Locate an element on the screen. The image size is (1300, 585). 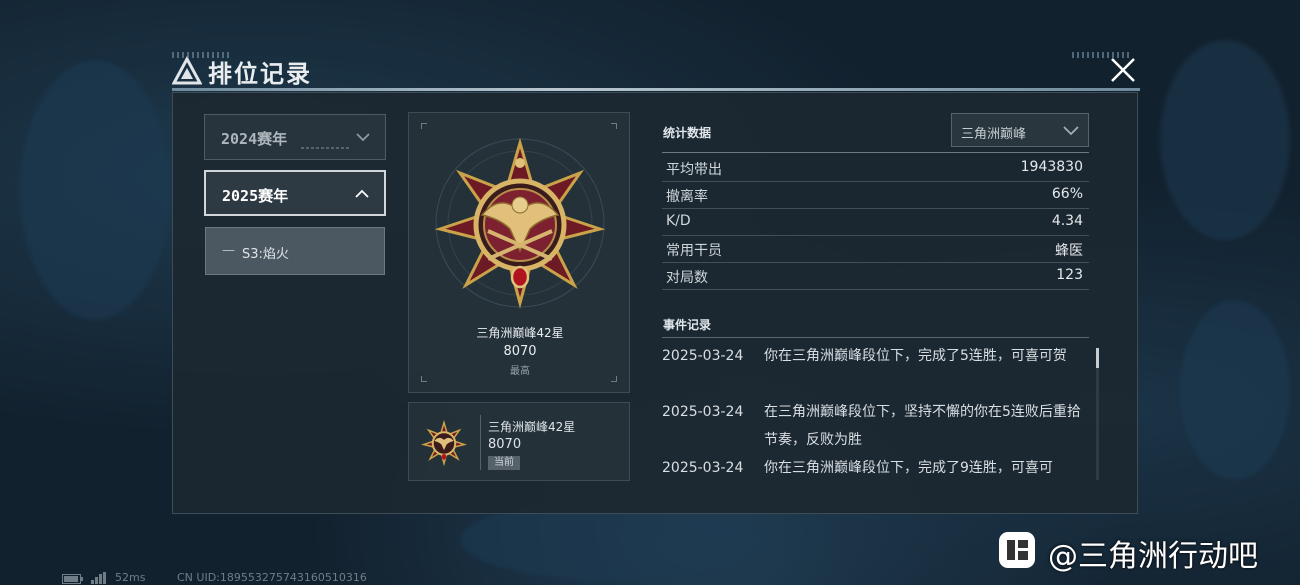
stat-row: K/D 4.34 is located at coordinates (875, 222).